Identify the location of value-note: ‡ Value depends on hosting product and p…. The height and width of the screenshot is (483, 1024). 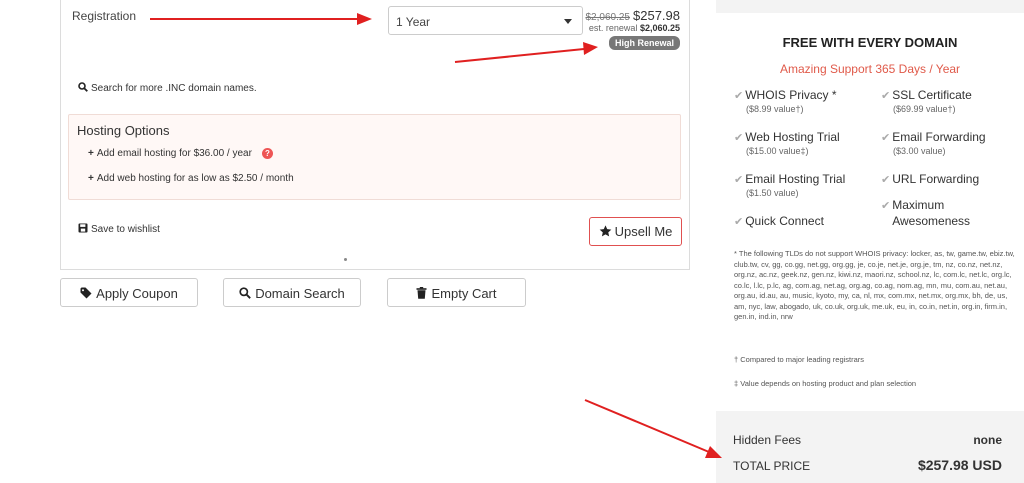
(825, 383).